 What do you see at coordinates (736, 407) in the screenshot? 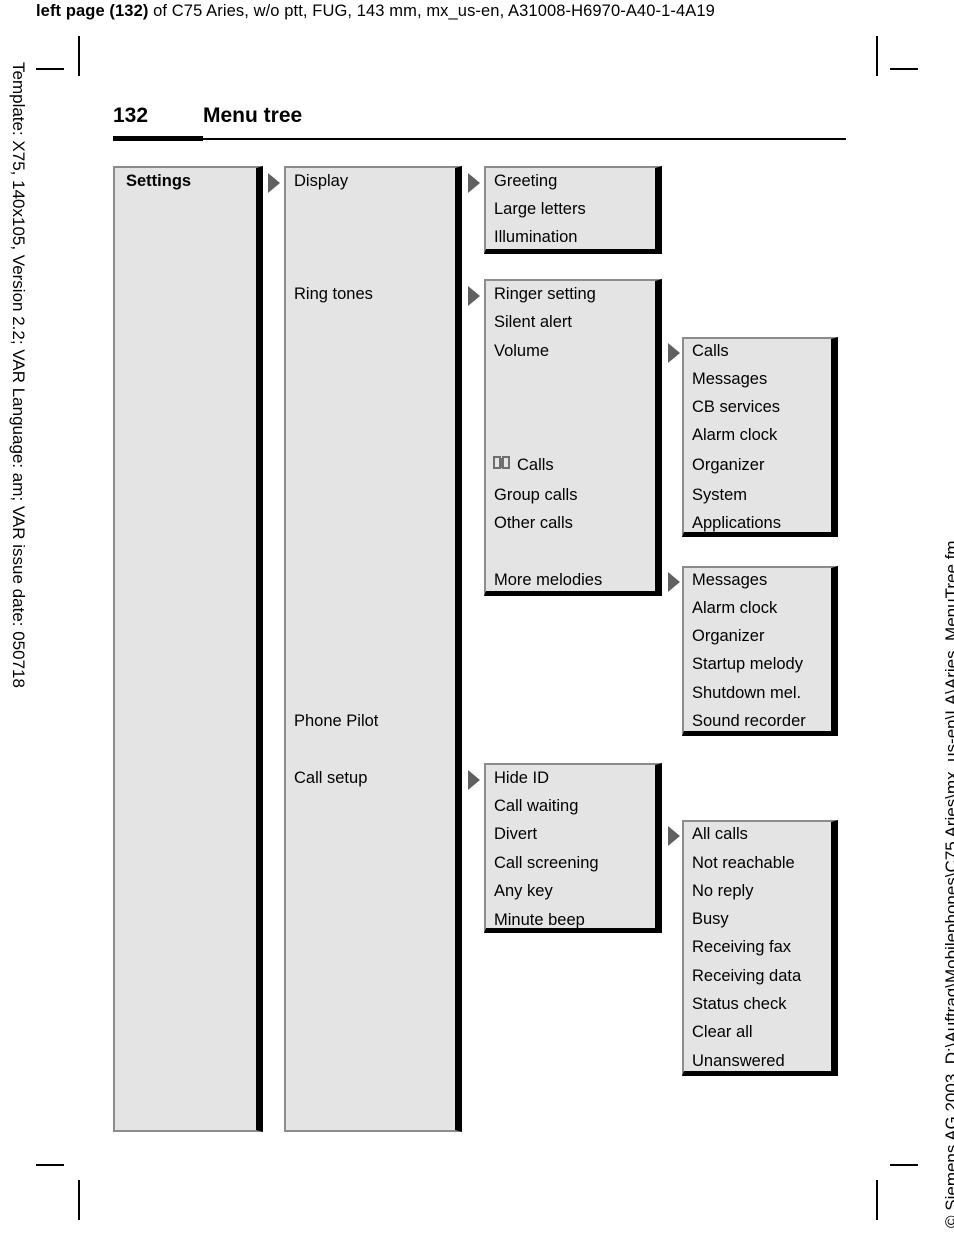
I see `submenu-volume-item-cb-services: CB services` at bounding box center [736, 407].